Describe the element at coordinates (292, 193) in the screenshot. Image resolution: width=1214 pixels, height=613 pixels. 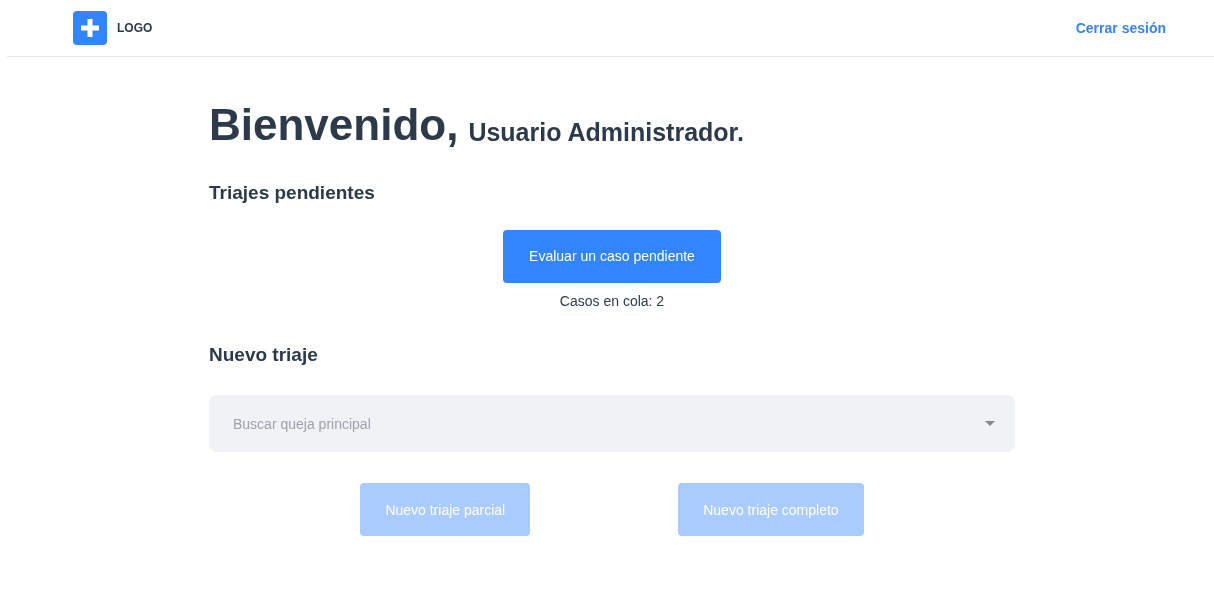
I see `section-heading: Triajes pendientes` at that location.